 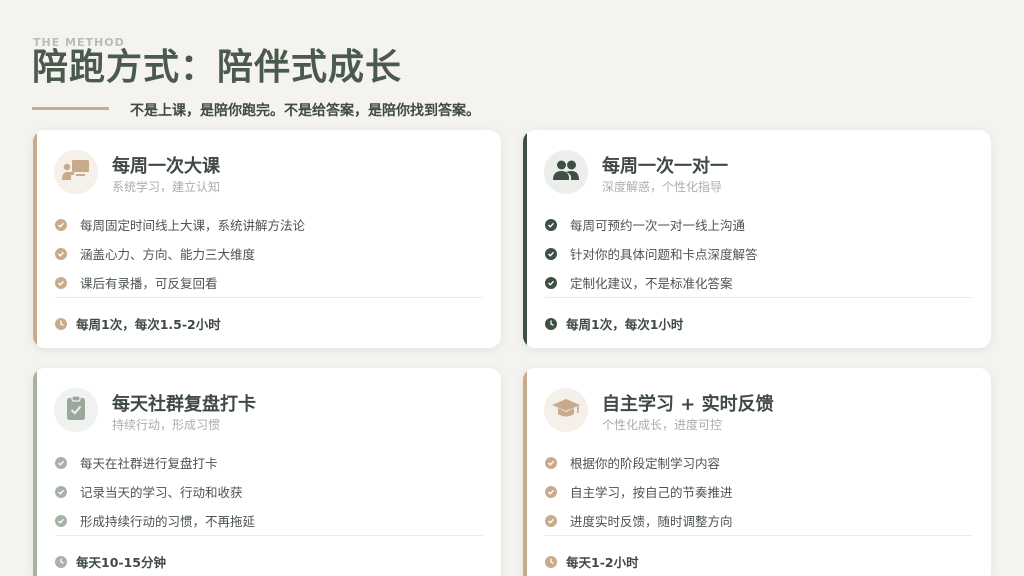 I want to click on card-footer: 每周1次，每次1.5-2小时, so click(x=138, y=323).